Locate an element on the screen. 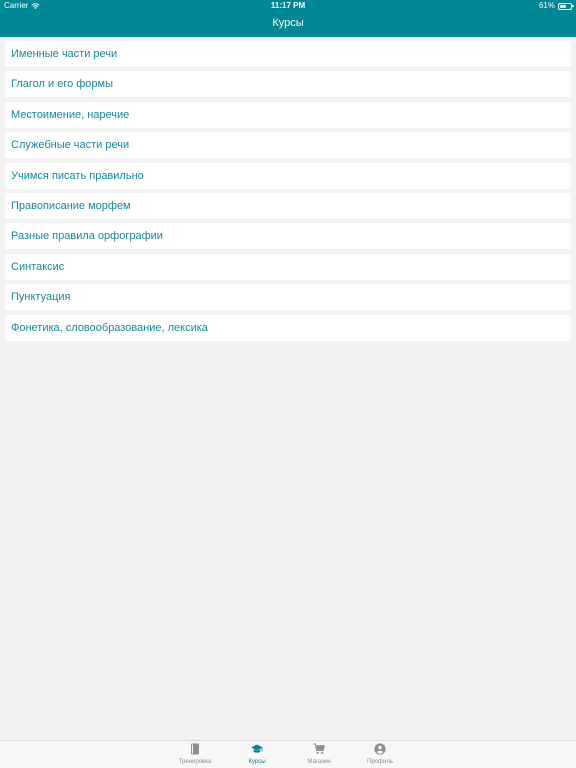 The height and width of the screenshot is (768, 576). course-item-morpheme-spelling: Правописание морфем is located at coordinates (288, 205).